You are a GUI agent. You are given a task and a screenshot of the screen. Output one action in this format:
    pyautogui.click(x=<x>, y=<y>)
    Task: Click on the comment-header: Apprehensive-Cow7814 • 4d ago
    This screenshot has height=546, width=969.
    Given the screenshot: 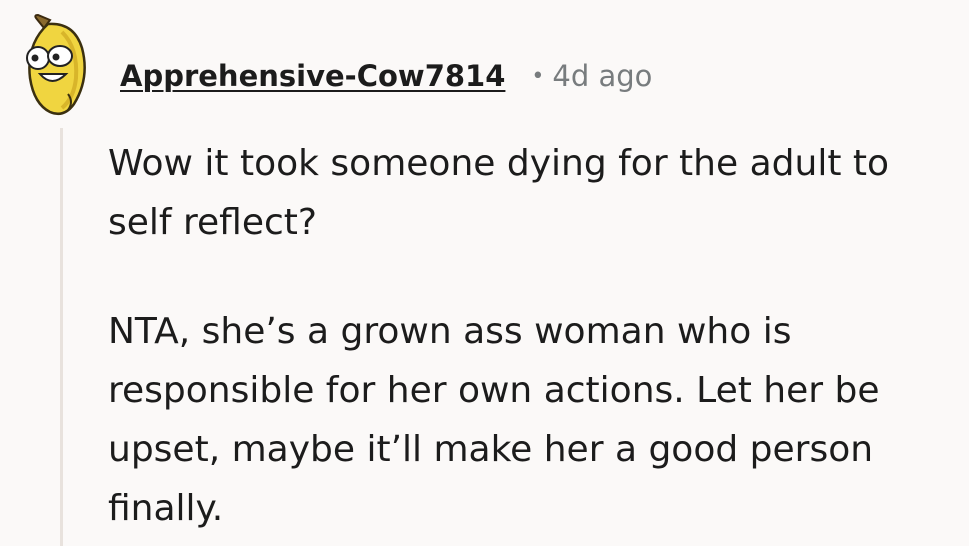 What is the action you would take?
    pyautogui.click(x=386, y=76)
    